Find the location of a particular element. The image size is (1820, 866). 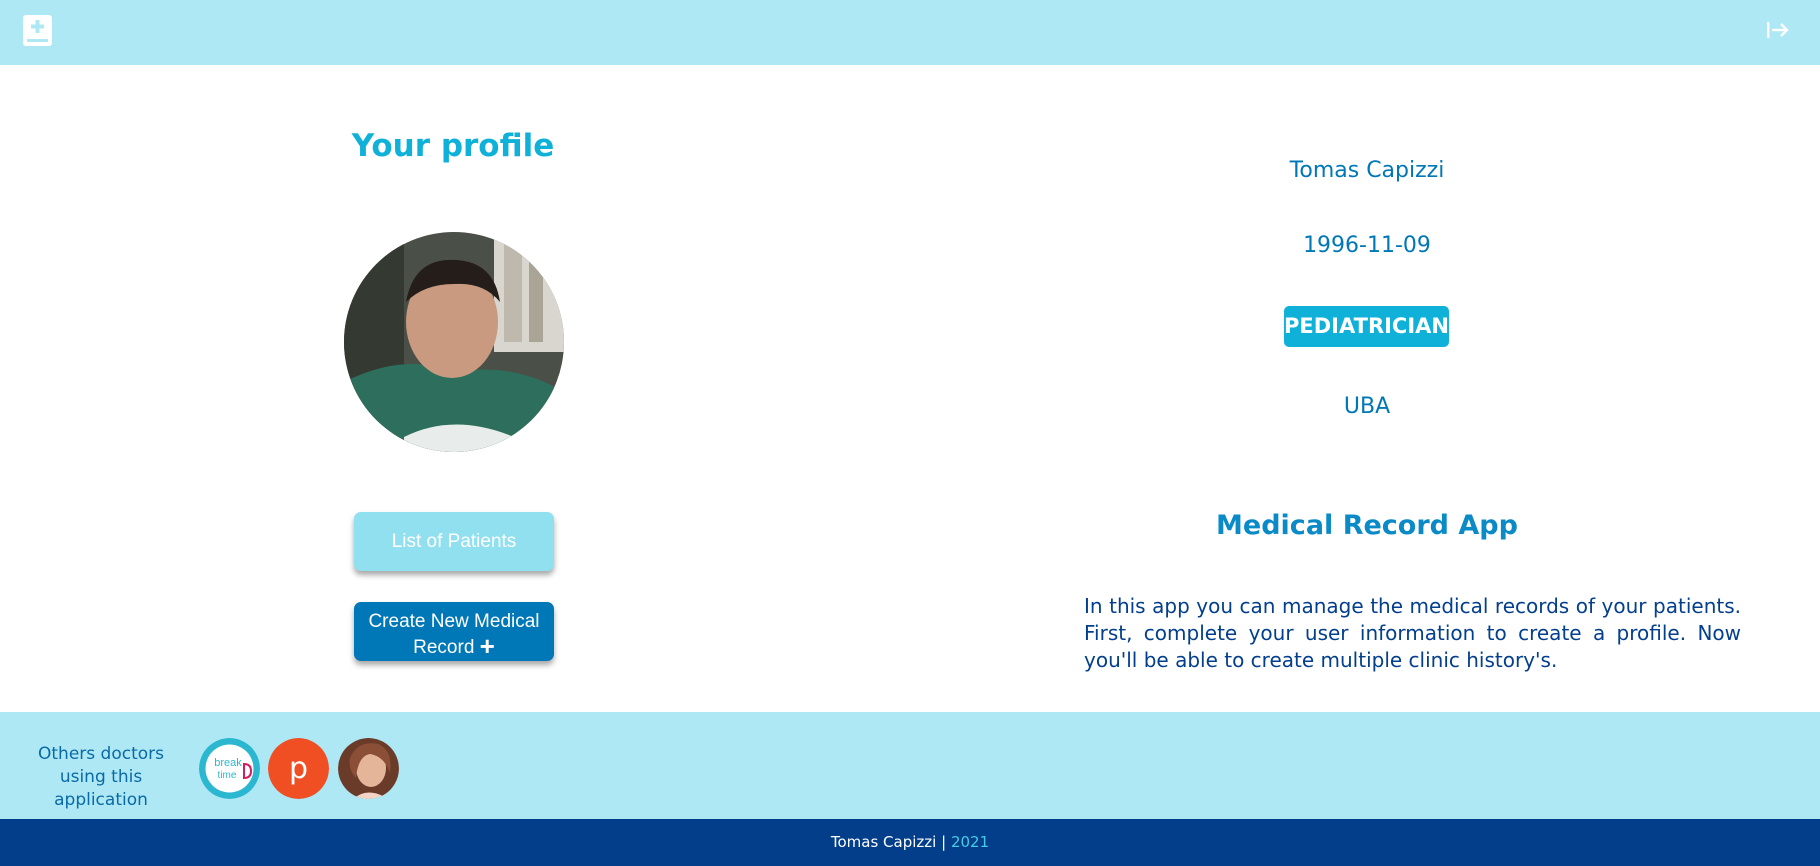

other-doctor-avatar: break time is located at coordinates (229, 768).